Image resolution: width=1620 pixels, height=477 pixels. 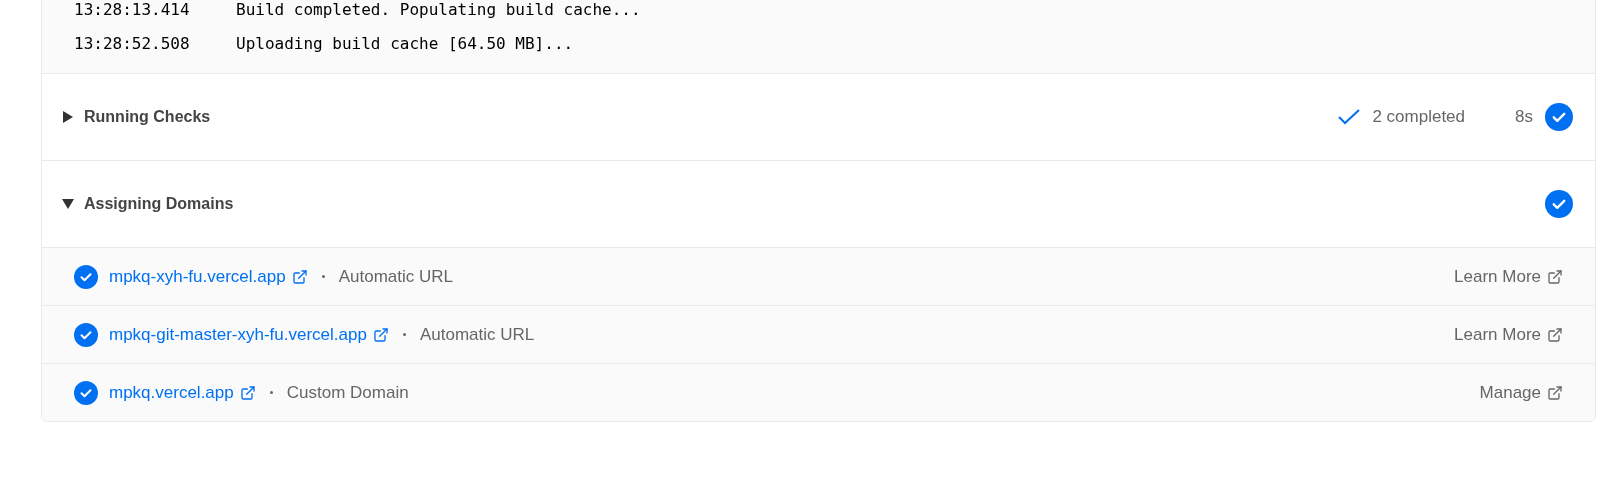 I want to click on log-timestamp: 13:28:13.414, so click(x=132, y=10).